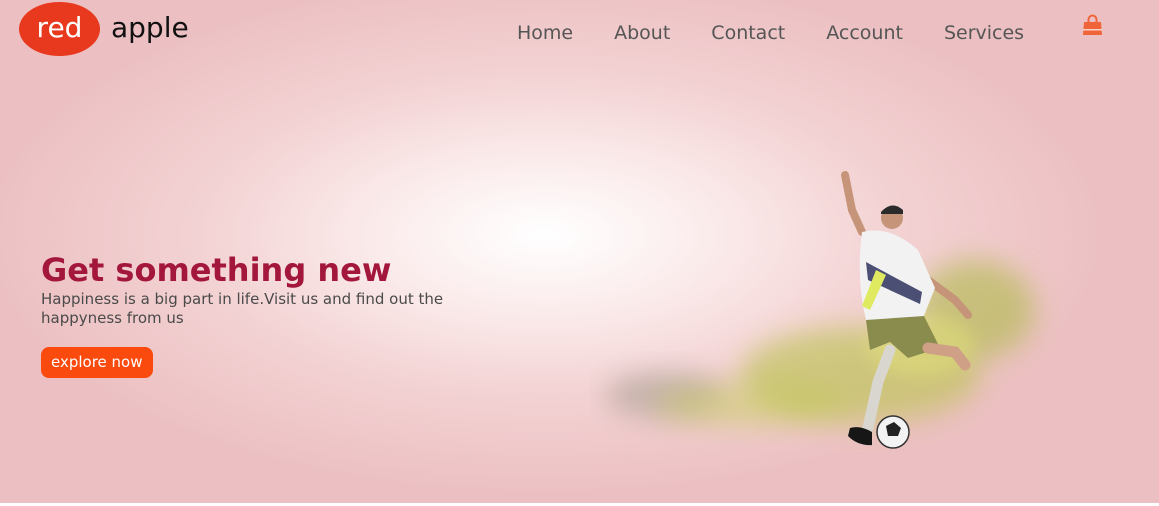 This screenshot has height=506, width=1159. I want to click on logo-badge: red, so click(59, 29).